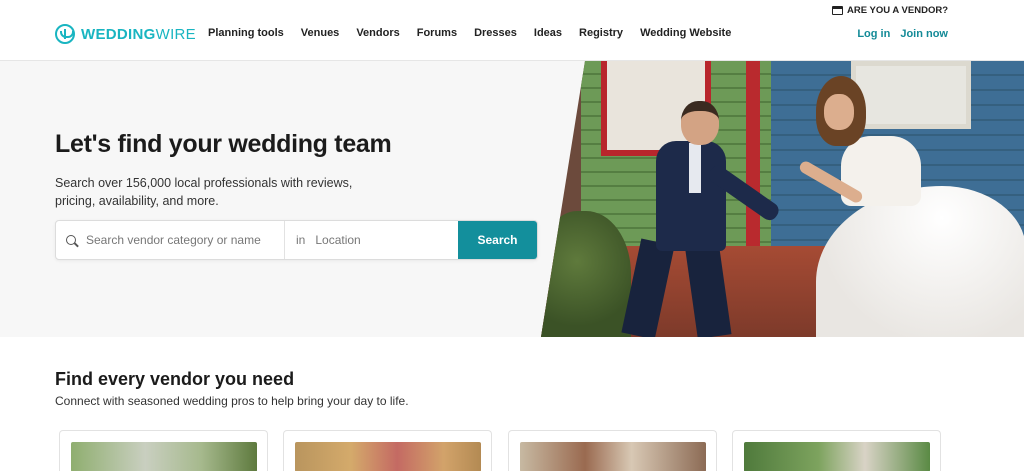 Image resolution: width=1024 pixels, height=471 pixels. I want to click on nav-wedding-website: Wedding Website, so click(685, 33).